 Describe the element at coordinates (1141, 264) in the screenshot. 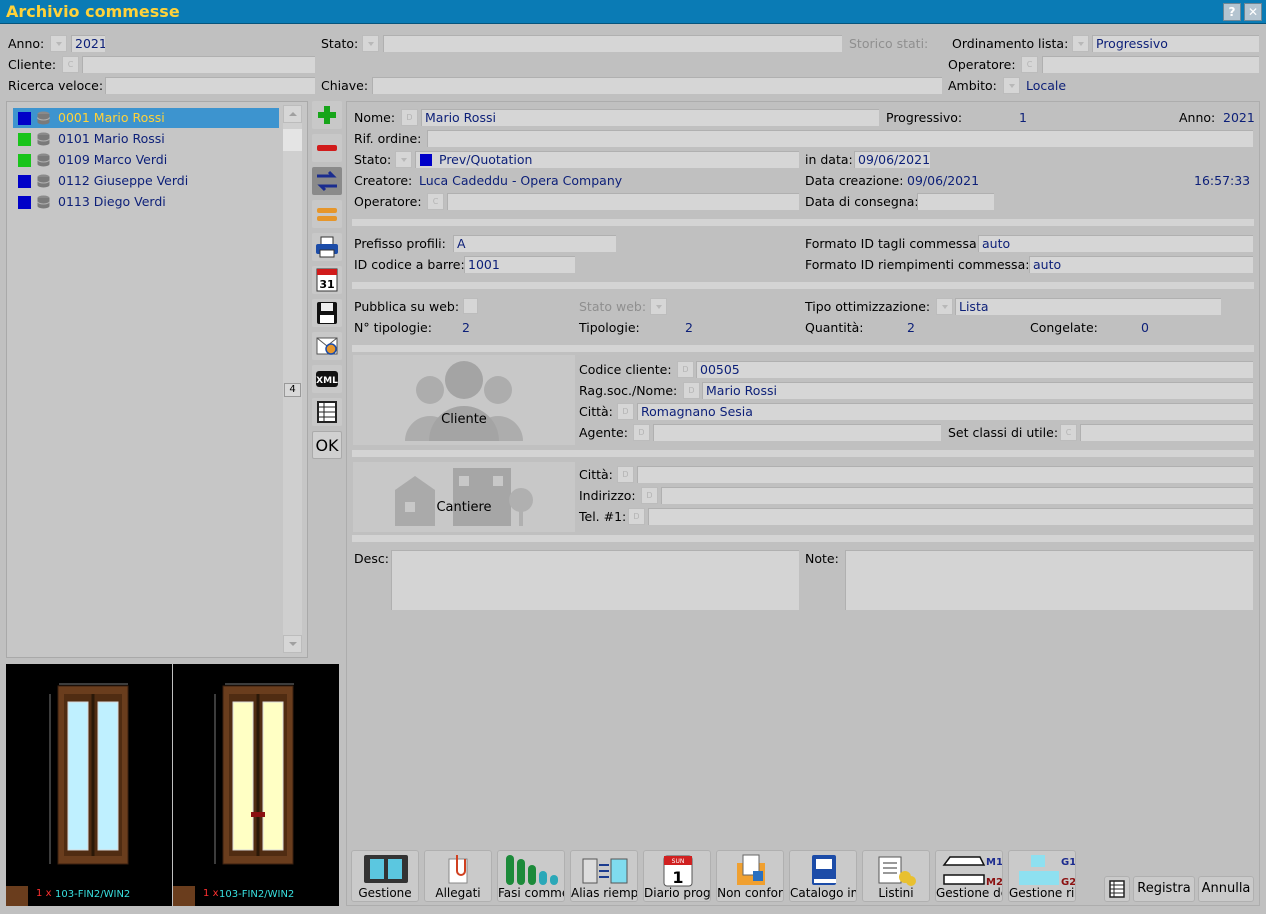

I see `riempimenti-field: auto` at that location.